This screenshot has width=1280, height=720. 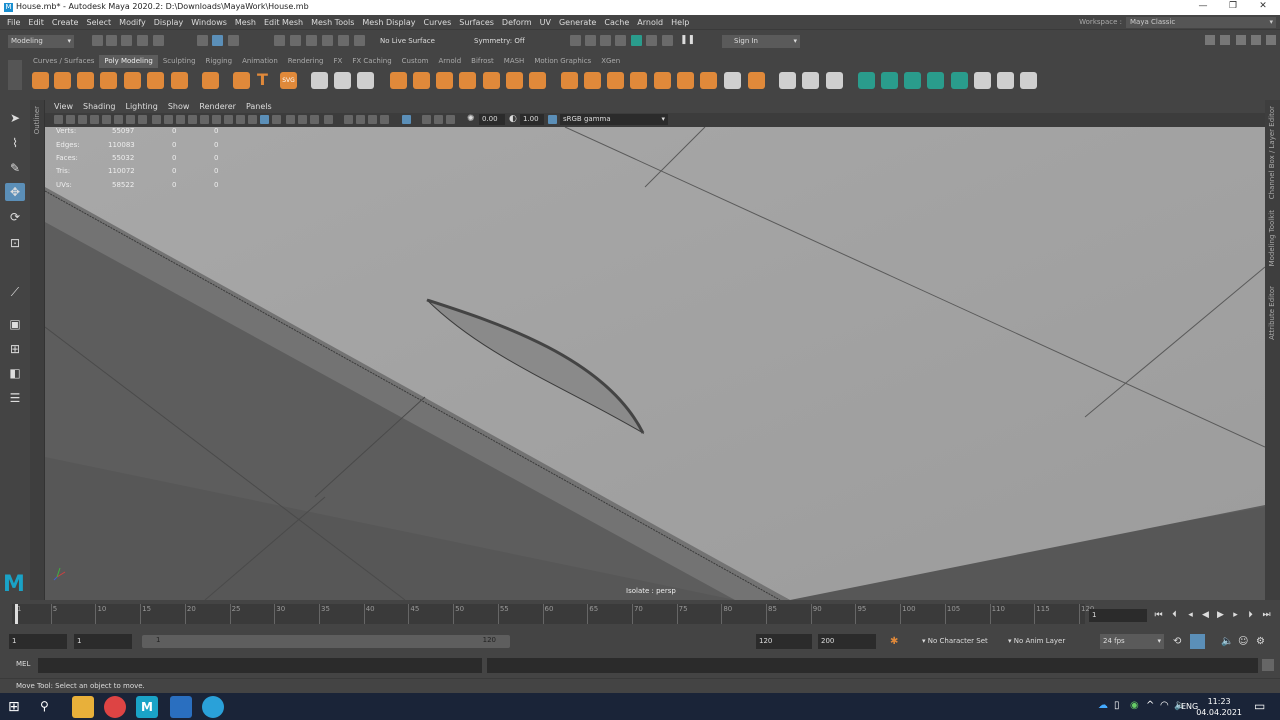 What do you see at coordinates (343, 40) in the screenshot?
I see `snap-live-icon` at bounding box center [343, 40].